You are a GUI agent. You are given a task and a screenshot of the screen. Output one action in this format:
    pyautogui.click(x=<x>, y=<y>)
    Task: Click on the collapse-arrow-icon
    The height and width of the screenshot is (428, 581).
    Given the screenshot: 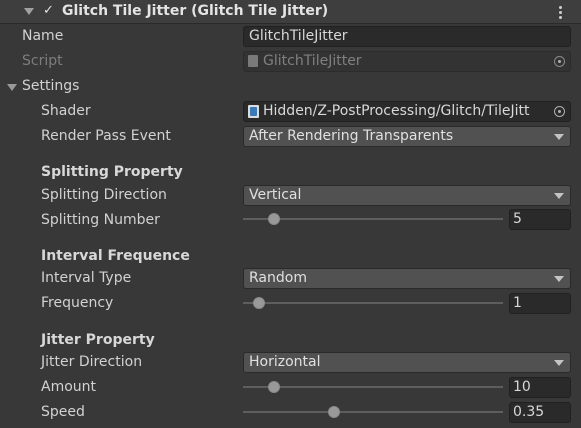 What is the action you would take?
    pyautogui.click(x=29, y=11)
    